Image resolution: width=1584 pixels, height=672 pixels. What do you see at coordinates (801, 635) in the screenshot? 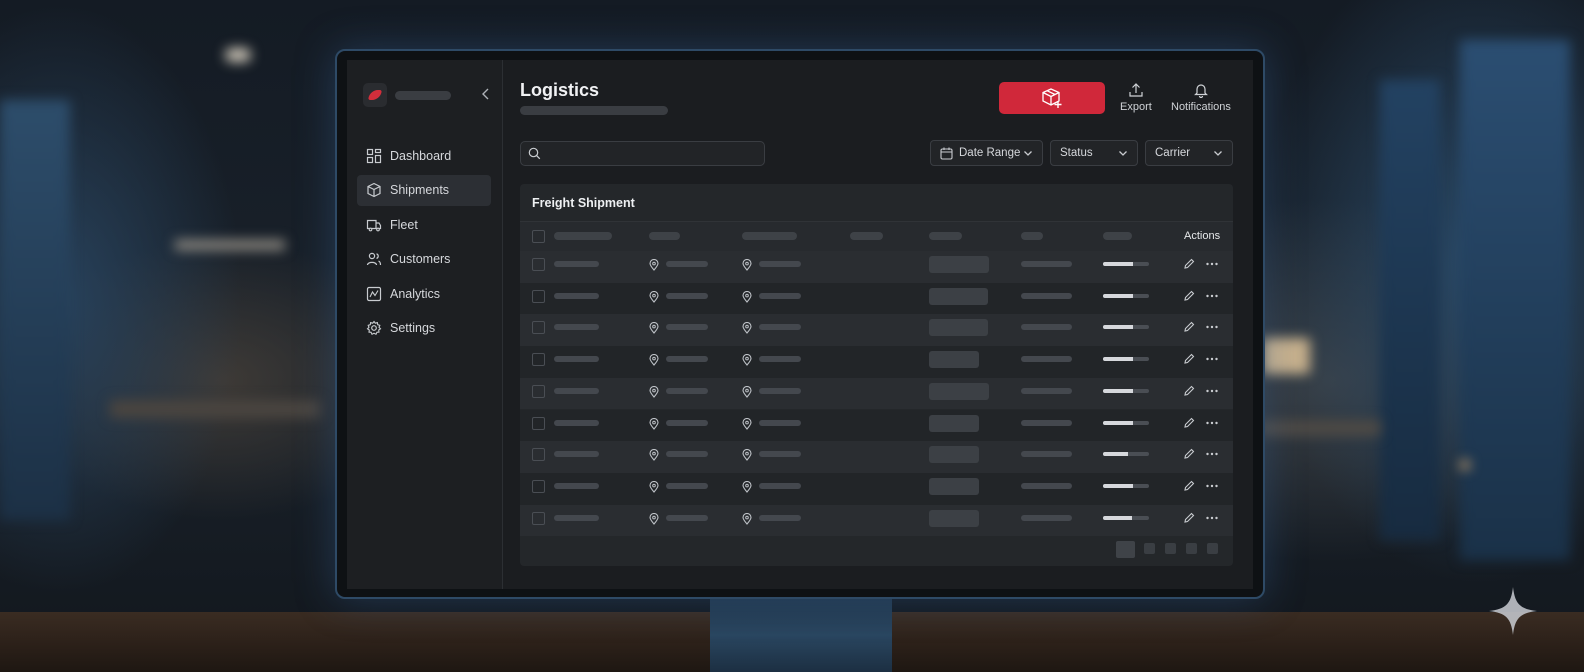
I see `monitor-stand` at bounding box center [801, 635].